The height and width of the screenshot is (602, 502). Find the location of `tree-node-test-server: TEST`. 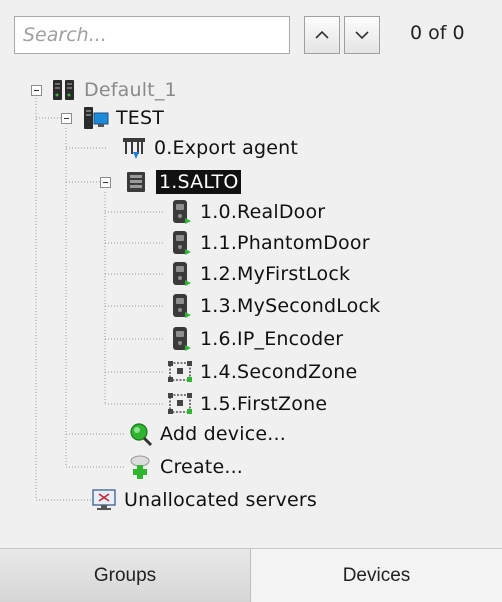

tree-node-test-server: TEST is located at coordinates (123, 118).